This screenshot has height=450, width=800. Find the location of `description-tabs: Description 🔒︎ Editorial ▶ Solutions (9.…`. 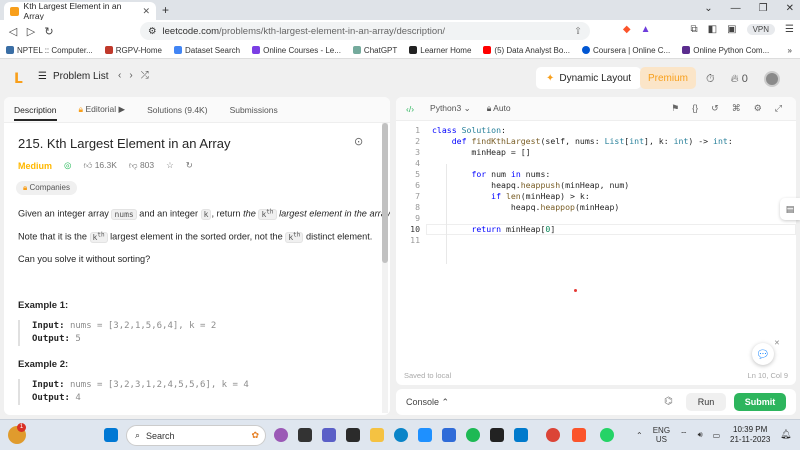

description-tabs: Description 🔒︎ Editorial ▶ Solutions (9.… is located at coordinates (197, 110).